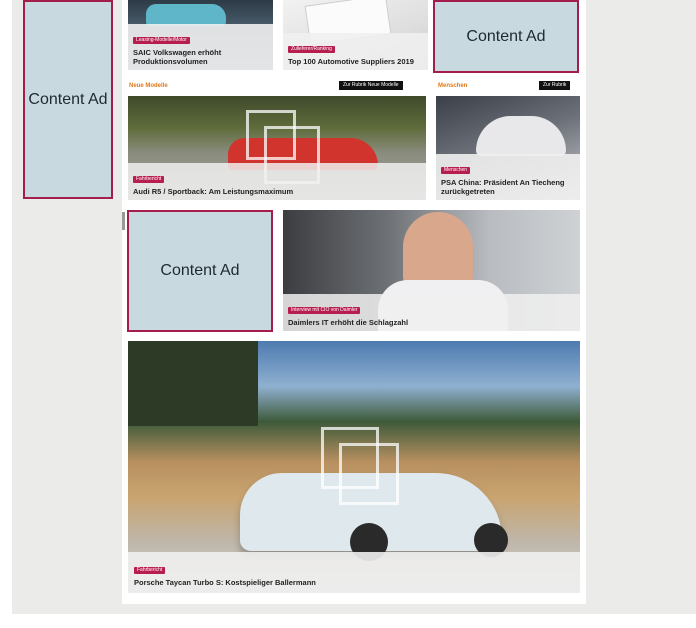 This screenshot has width=696, height=628. What do you see at coordinates (148, 86) in the screenshot?
I see `section-title-new-models: Neue Modelle` at bounding box center [148, 86].